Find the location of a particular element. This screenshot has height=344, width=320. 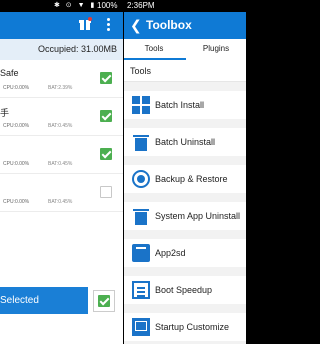

trash-icon is located at coordinates (141, 142).